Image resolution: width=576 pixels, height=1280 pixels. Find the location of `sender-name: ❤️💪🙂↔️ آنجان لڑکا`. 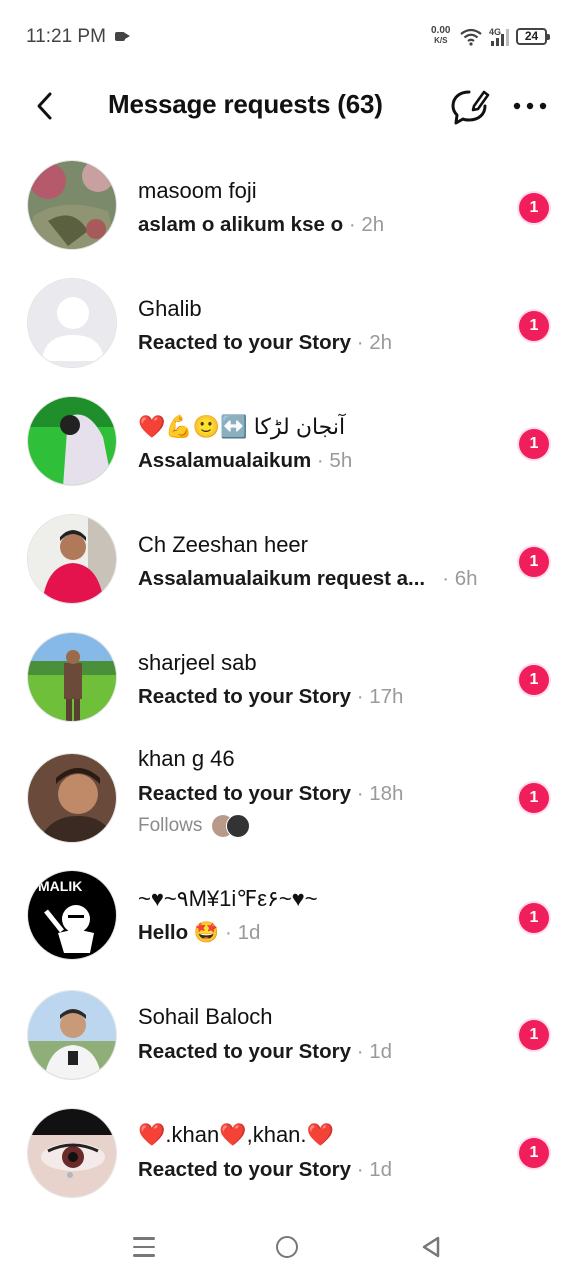

sender-name: ❤️💪🙂↔️ آنجان لڑکا is located at coordinates (242, 426).